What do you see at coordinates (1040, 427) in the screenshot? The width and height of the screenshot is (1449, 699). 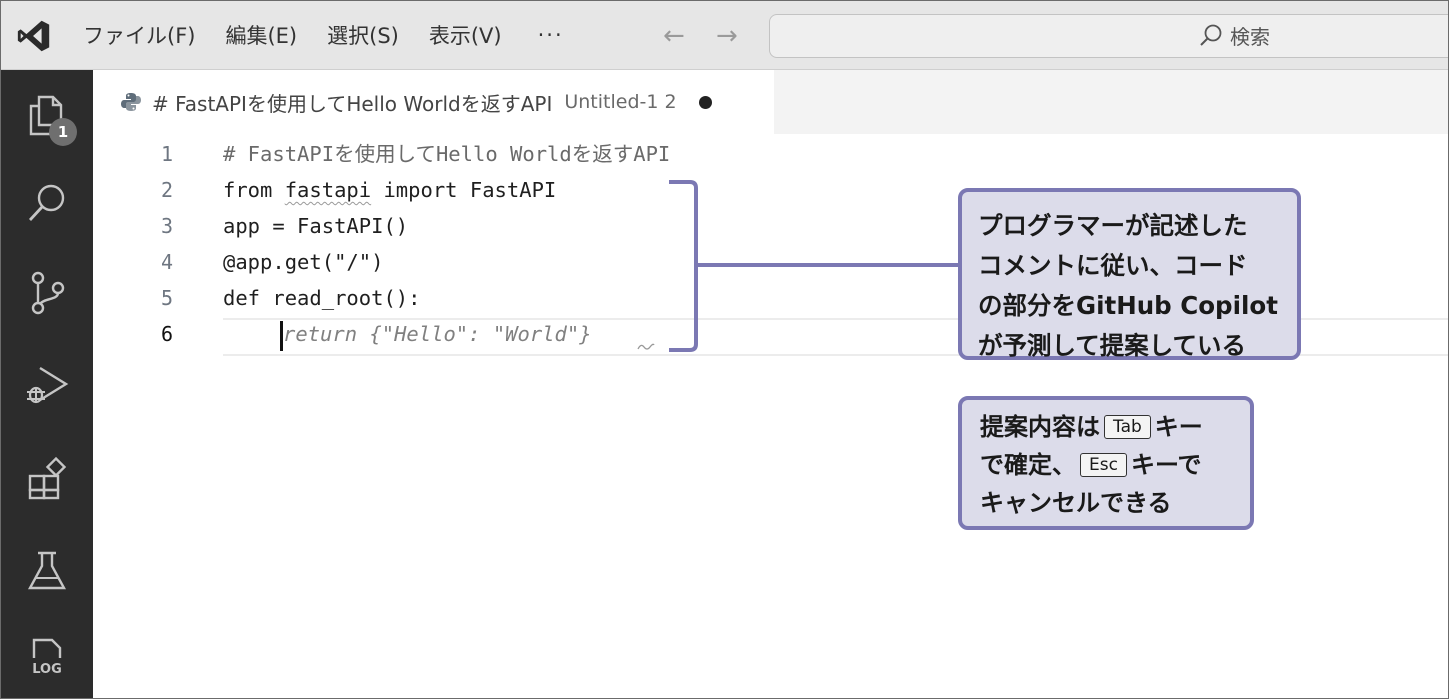 I see `callout-text: 提案内容は` at bounding box center [1040, 427].